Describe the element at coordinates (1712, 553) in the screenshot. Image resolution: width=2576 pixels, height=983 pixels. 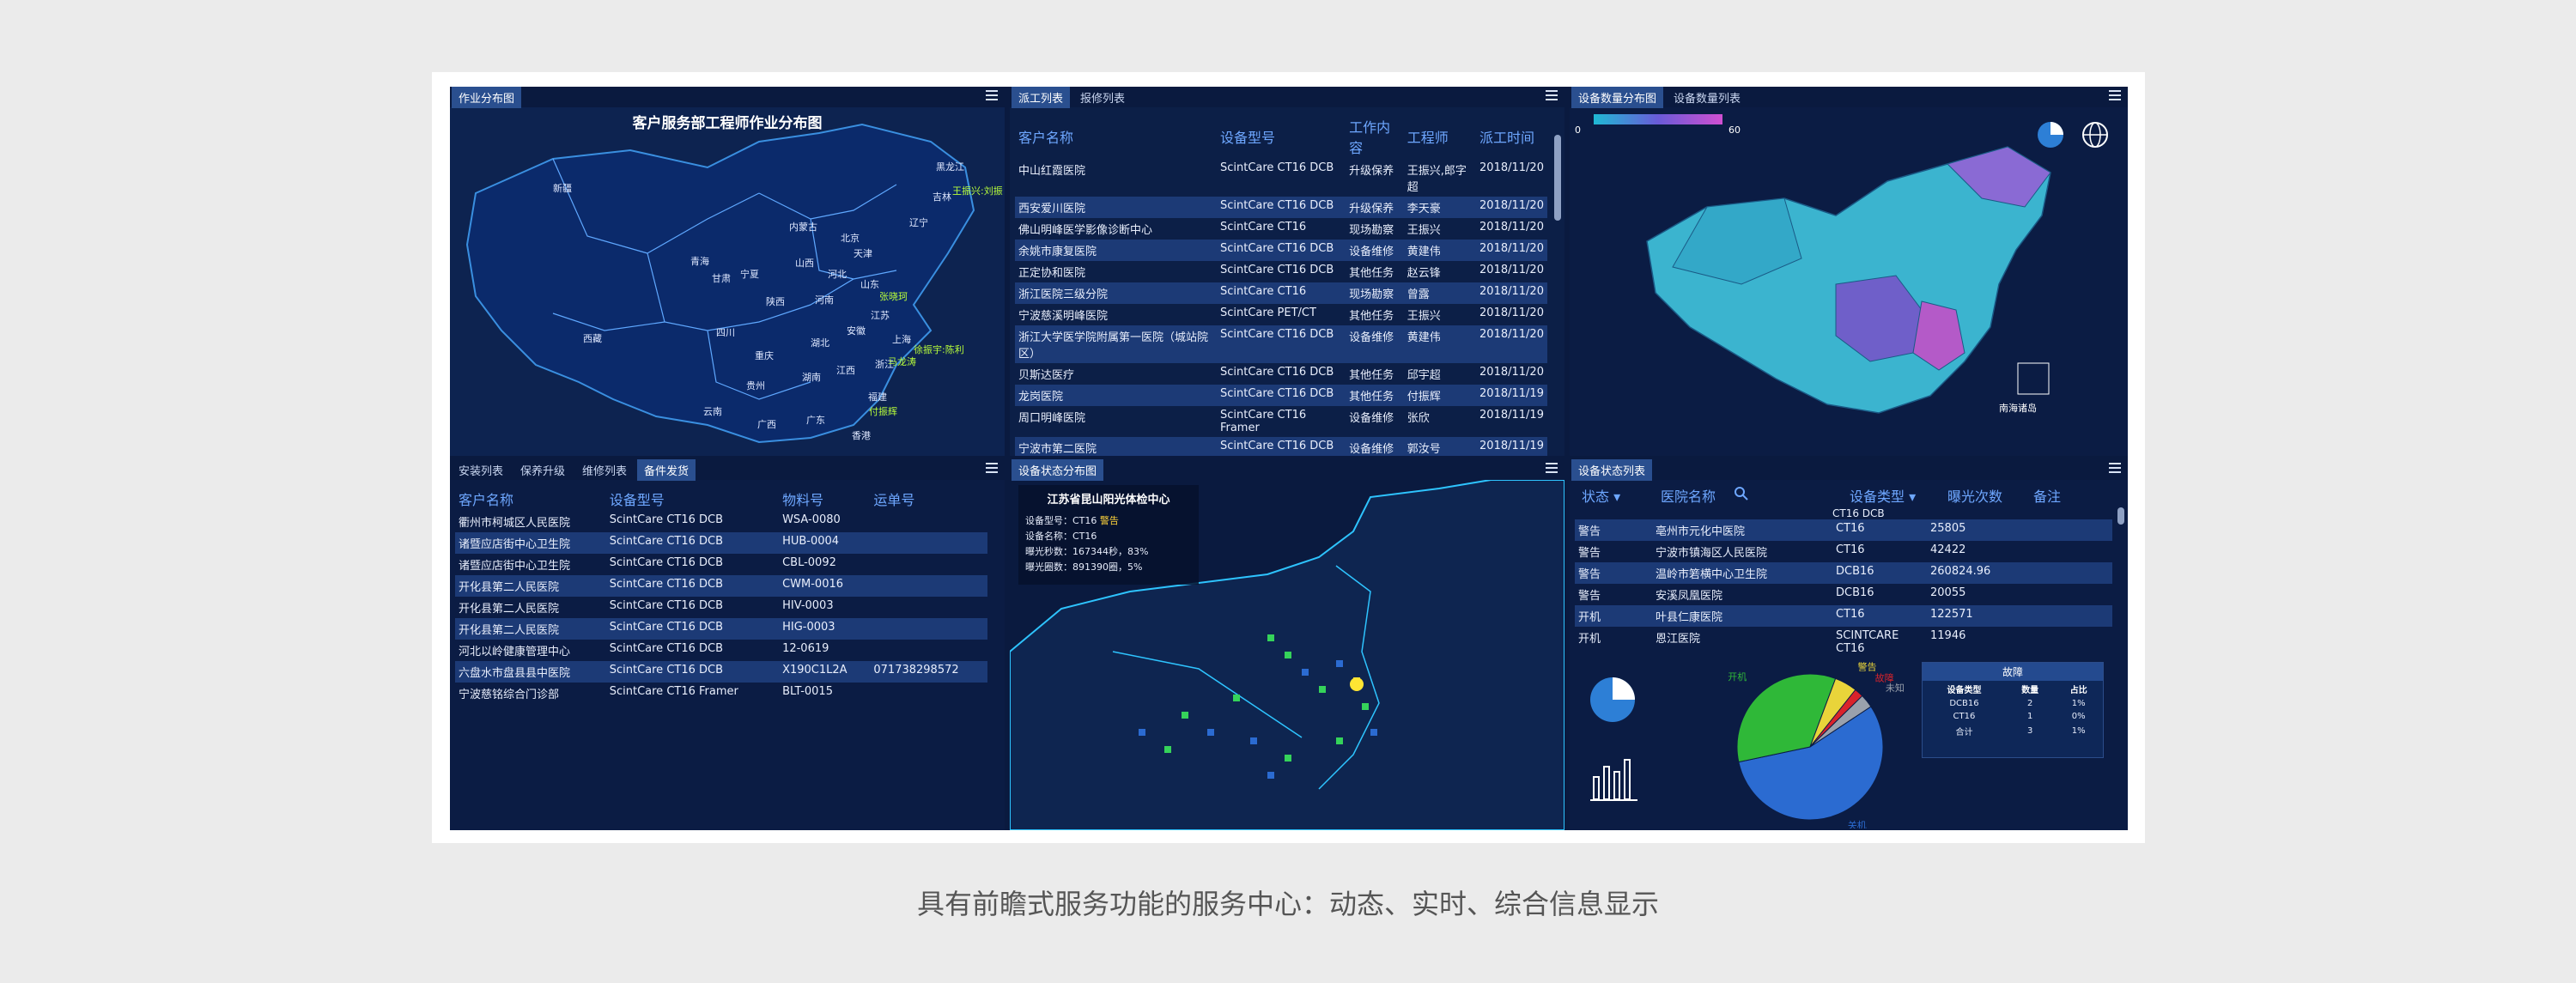
I see `status-cell-name: 宁波市镇海区人民医院` at that location.